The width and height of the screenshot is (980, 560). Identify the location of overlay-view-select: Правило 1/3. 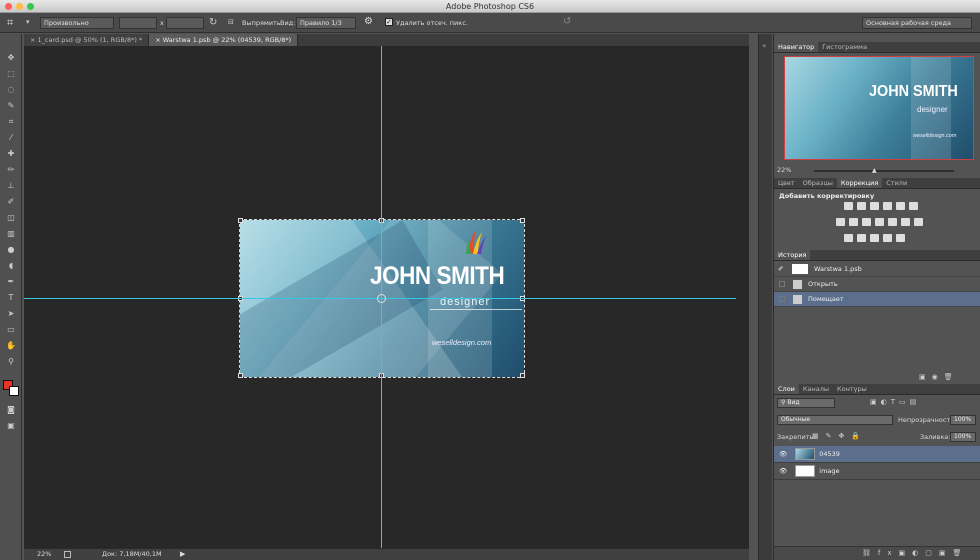
(326, 23).